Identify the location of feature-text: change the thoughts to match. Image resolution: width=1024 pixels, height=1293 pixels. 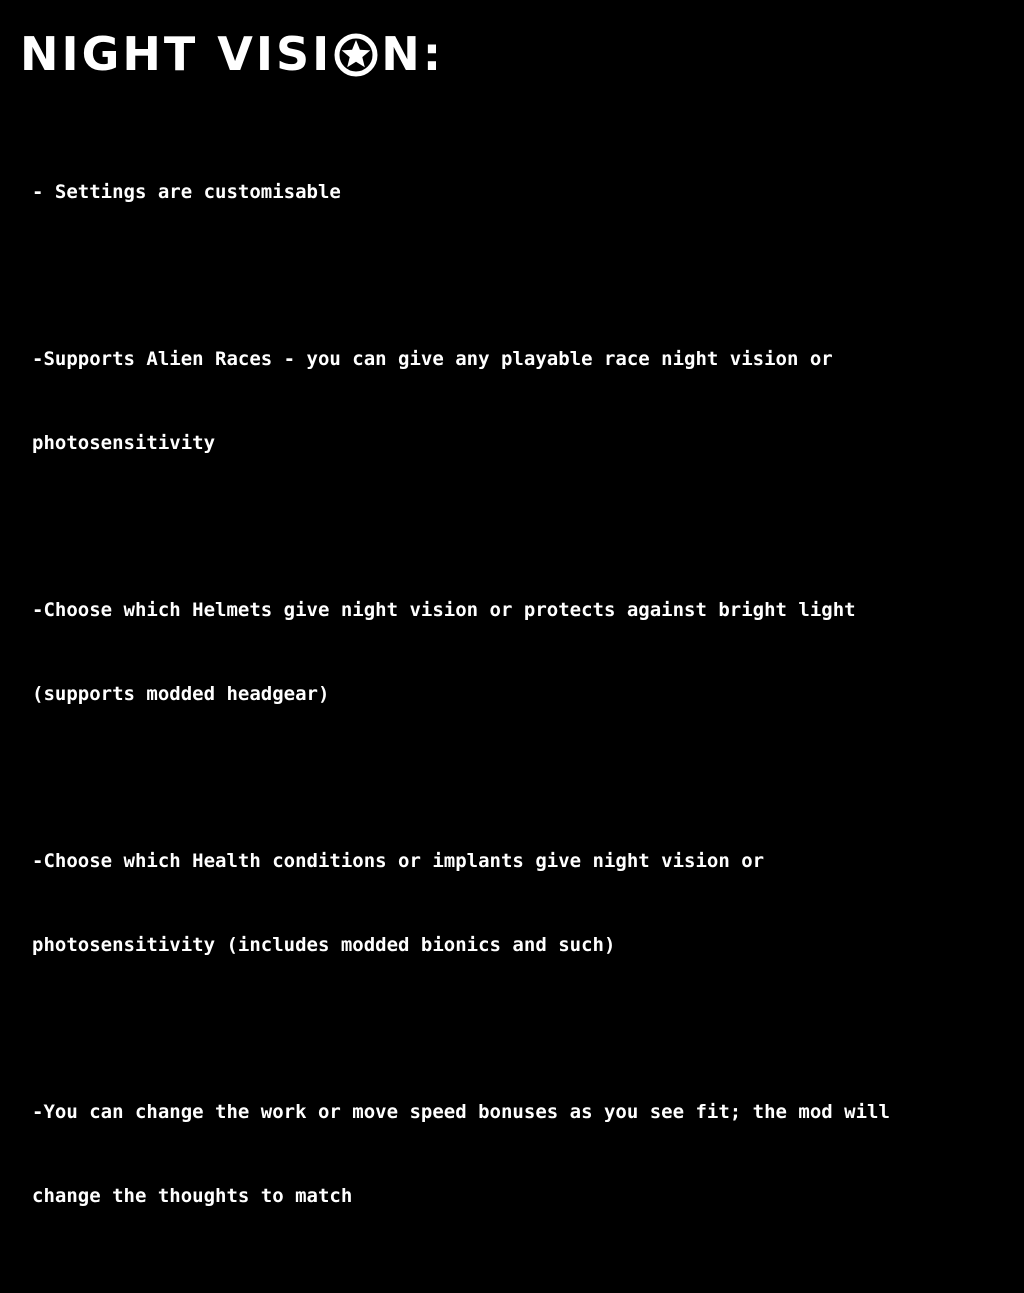
(192, 1196).